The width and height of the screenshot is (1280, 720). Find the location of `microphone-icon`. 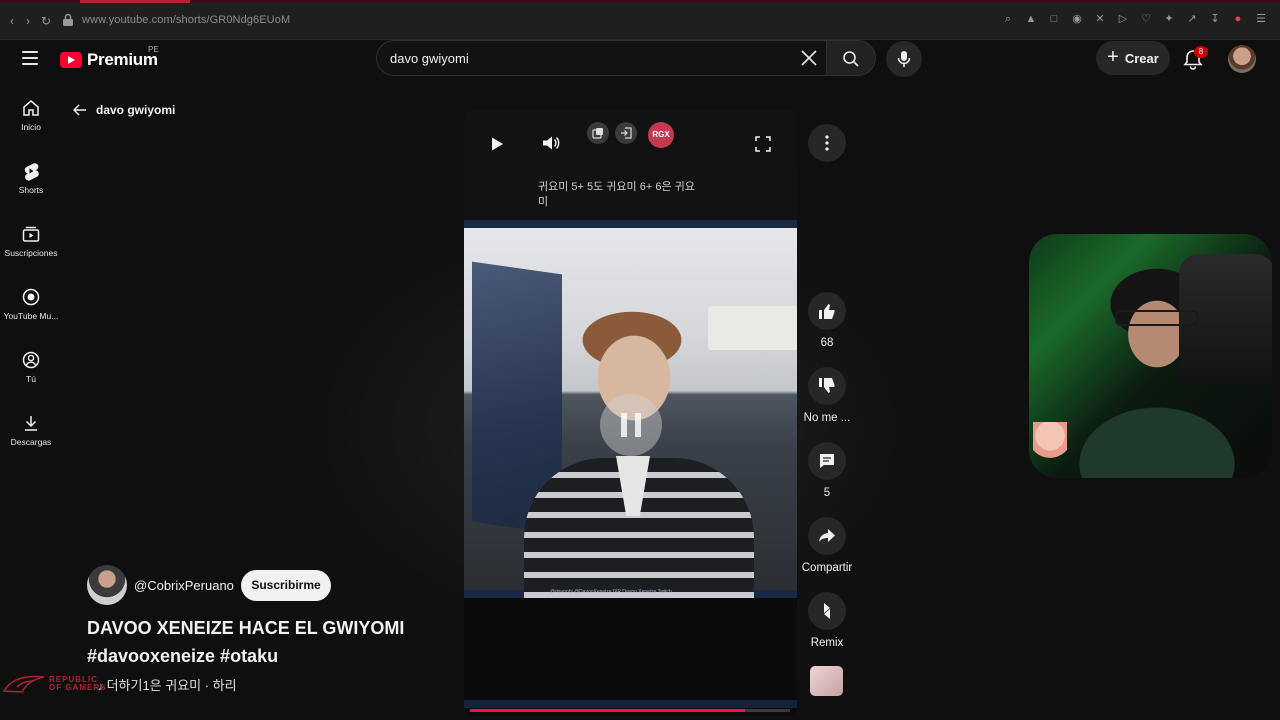

microphone-icon is located at coordinates (904, 59).